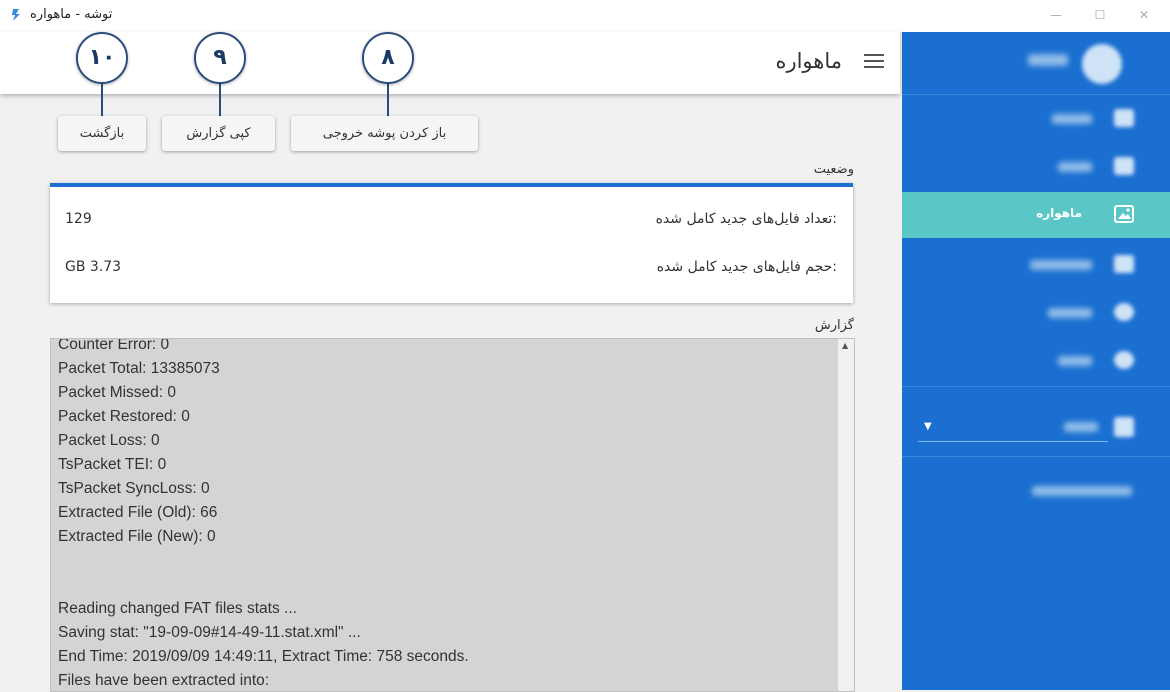 The image size is (1170, 692). Describe the element at coordinates (1124, 427) in the screenshot. I see `translate-icon` at that location.